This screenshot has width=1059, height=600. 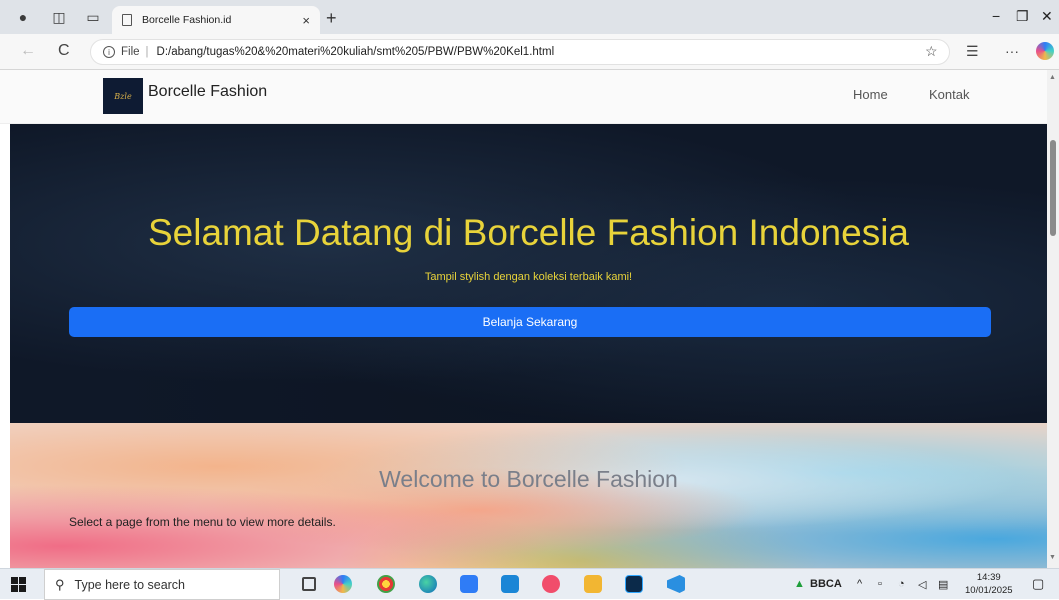 What do you see at coordinates (331, 18) in the screenshot?
I see `new-tab-button: +` at bounding box center [331, 18].